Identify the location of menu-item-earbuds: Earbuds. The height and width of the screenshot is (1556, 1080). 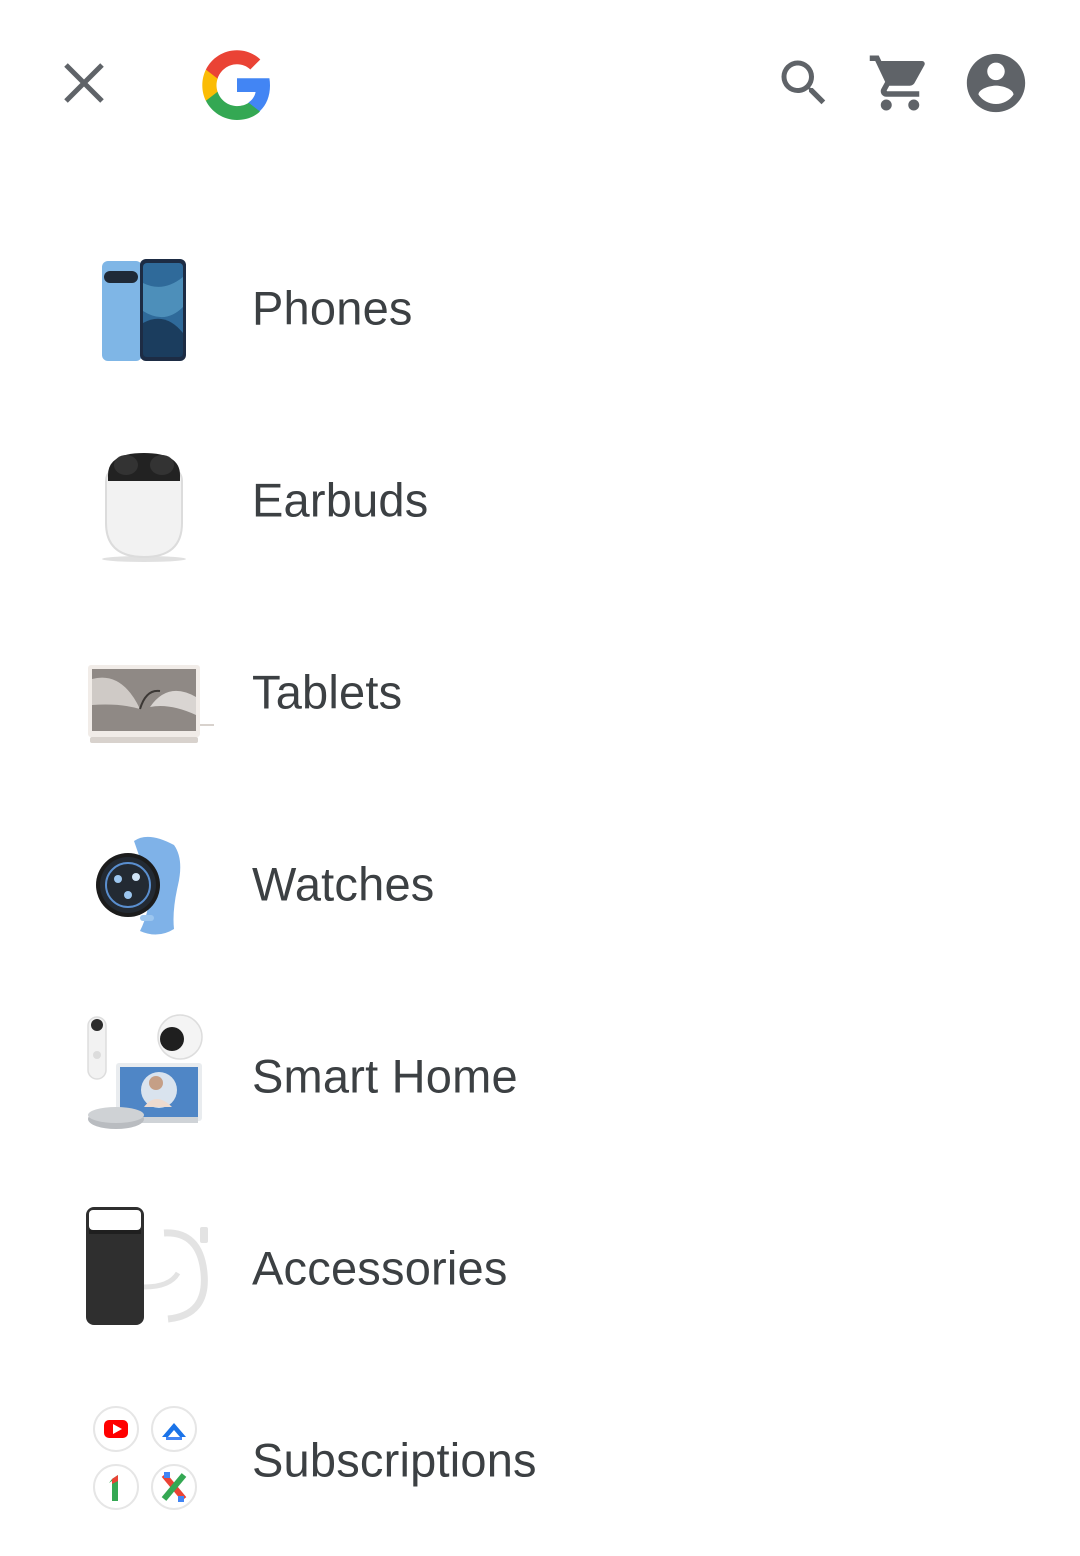
(540, 500).